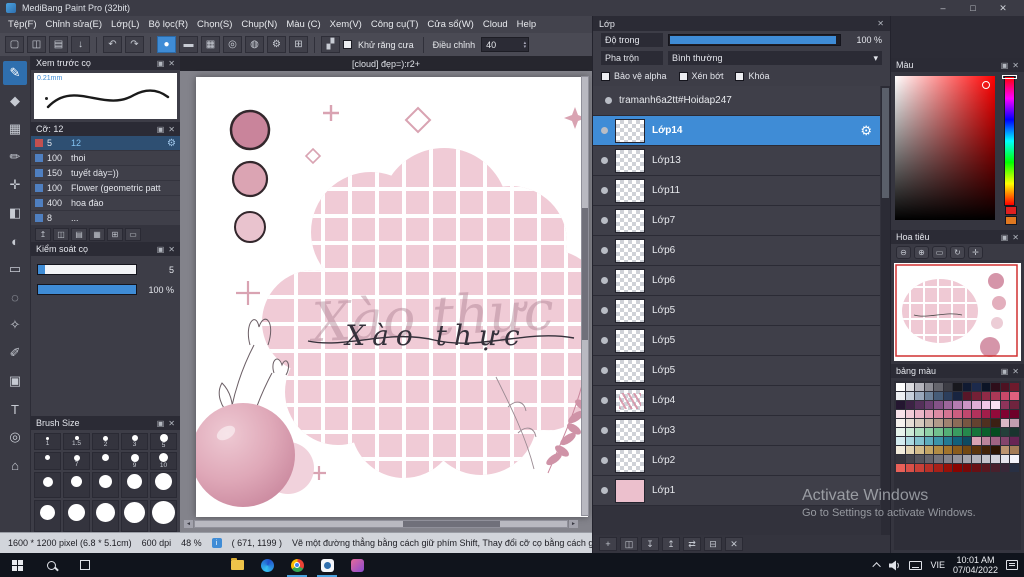 This screenshot has width=1024, height=577. I want to click on move-layer-up-button: ↥, so click(671, 544).